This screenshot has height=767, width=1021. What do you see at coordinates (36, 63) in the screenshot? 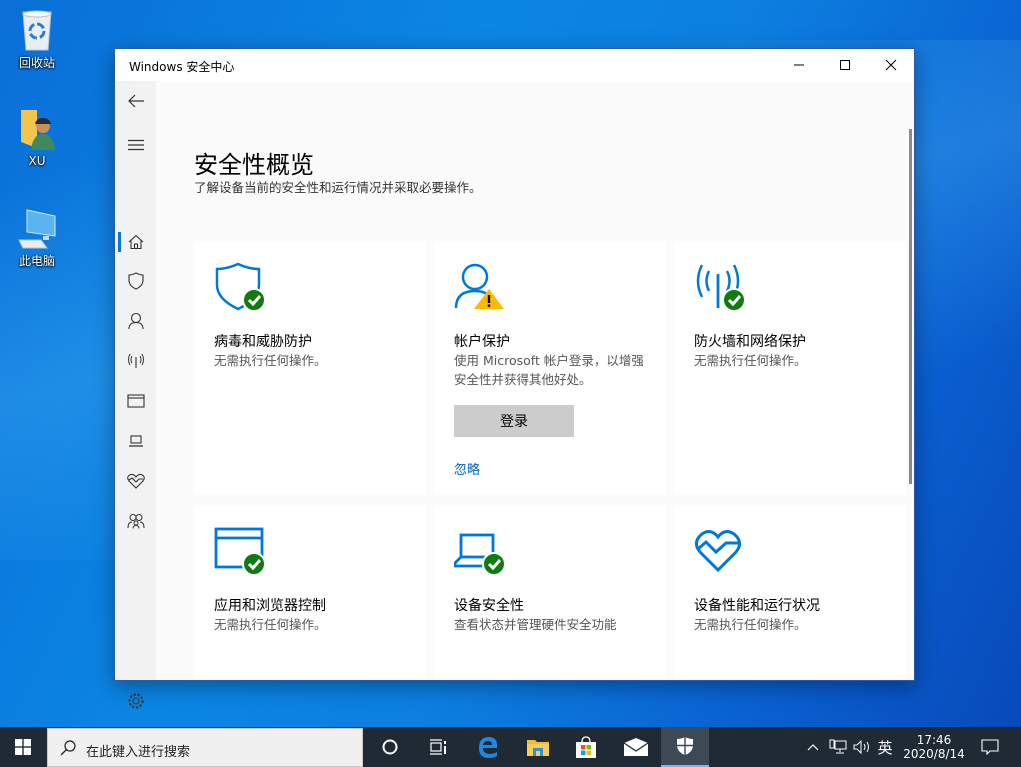
I see `desktop-icon-label: 回收站` at bounding box center [36, 63].